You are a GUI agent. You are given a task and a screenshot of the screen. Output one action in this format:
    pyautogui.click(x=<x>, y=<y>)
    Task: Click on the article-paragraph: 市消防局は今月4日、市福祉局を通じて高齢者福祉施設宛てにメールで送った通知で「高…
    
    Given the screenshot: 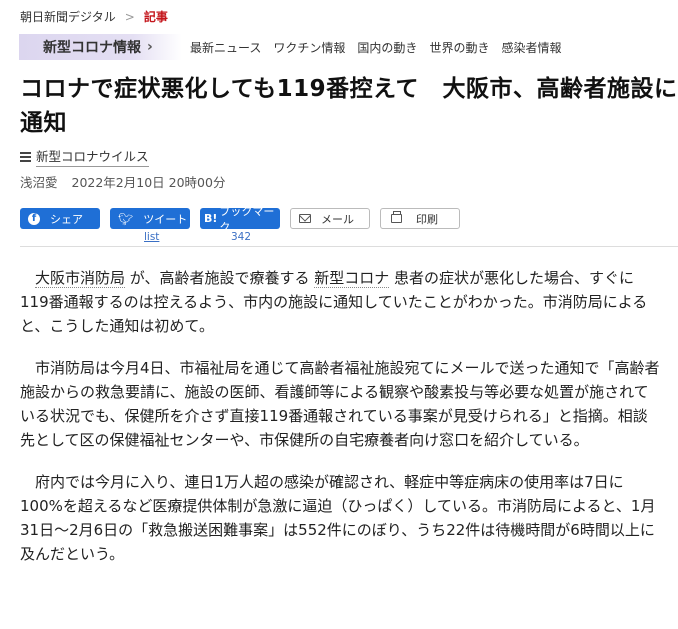 What is the action you would take?
    pyautogui.click(x=340, y=404)
    